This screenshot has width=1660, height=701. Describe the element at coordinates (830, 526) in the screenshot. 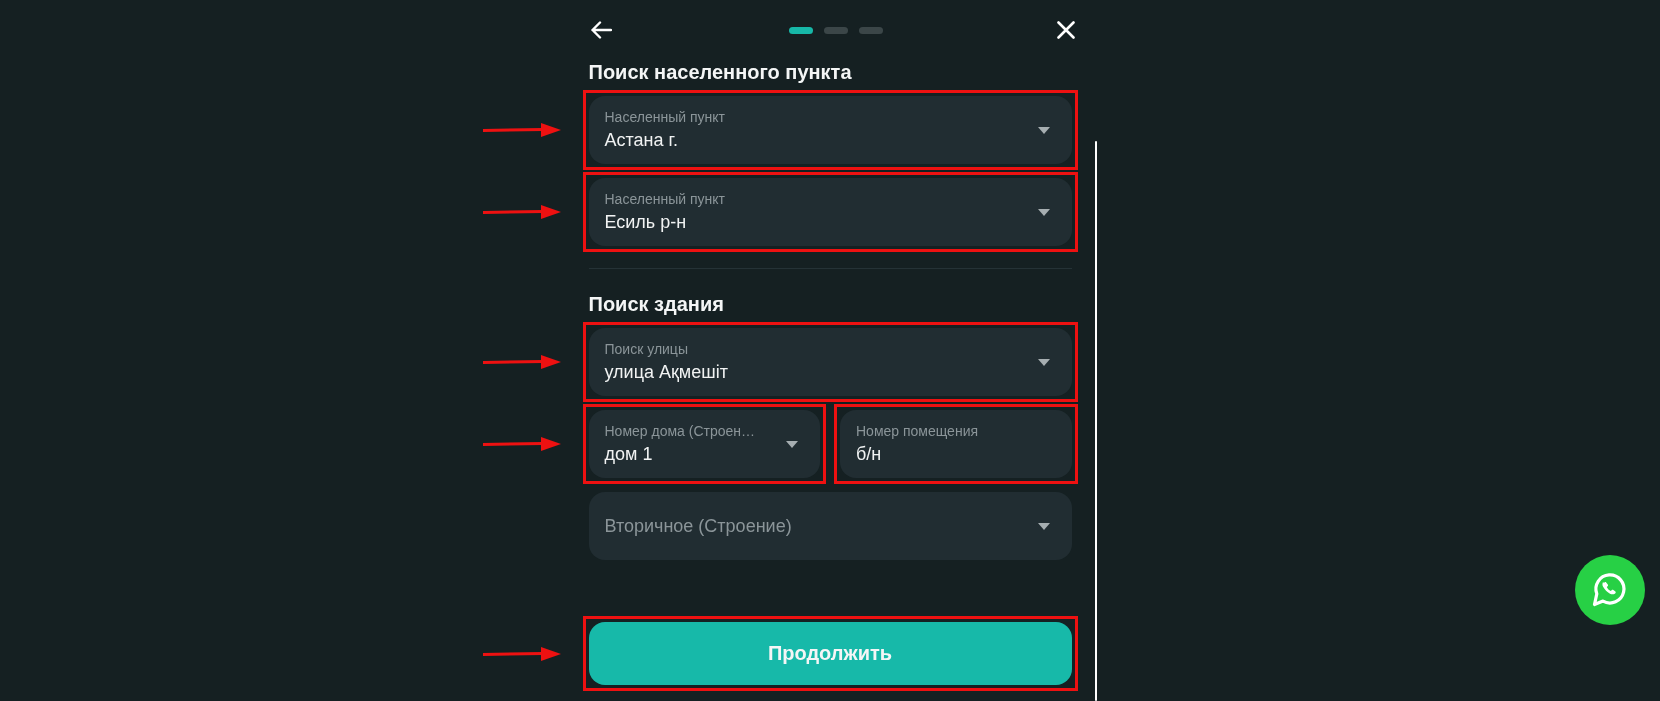

I see `dropdown-field: Вторичное (Строение)` at that location.